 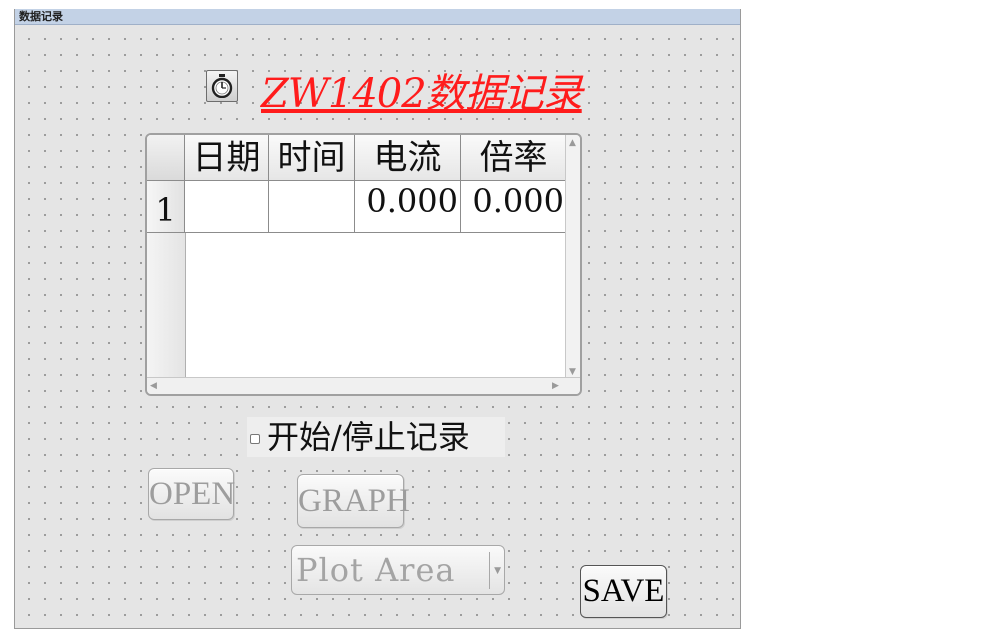 What do you see at coordinates (514, 207) in the screenshot?
I see `cell-ratio: 0.000` at bounding box center [514, 207].